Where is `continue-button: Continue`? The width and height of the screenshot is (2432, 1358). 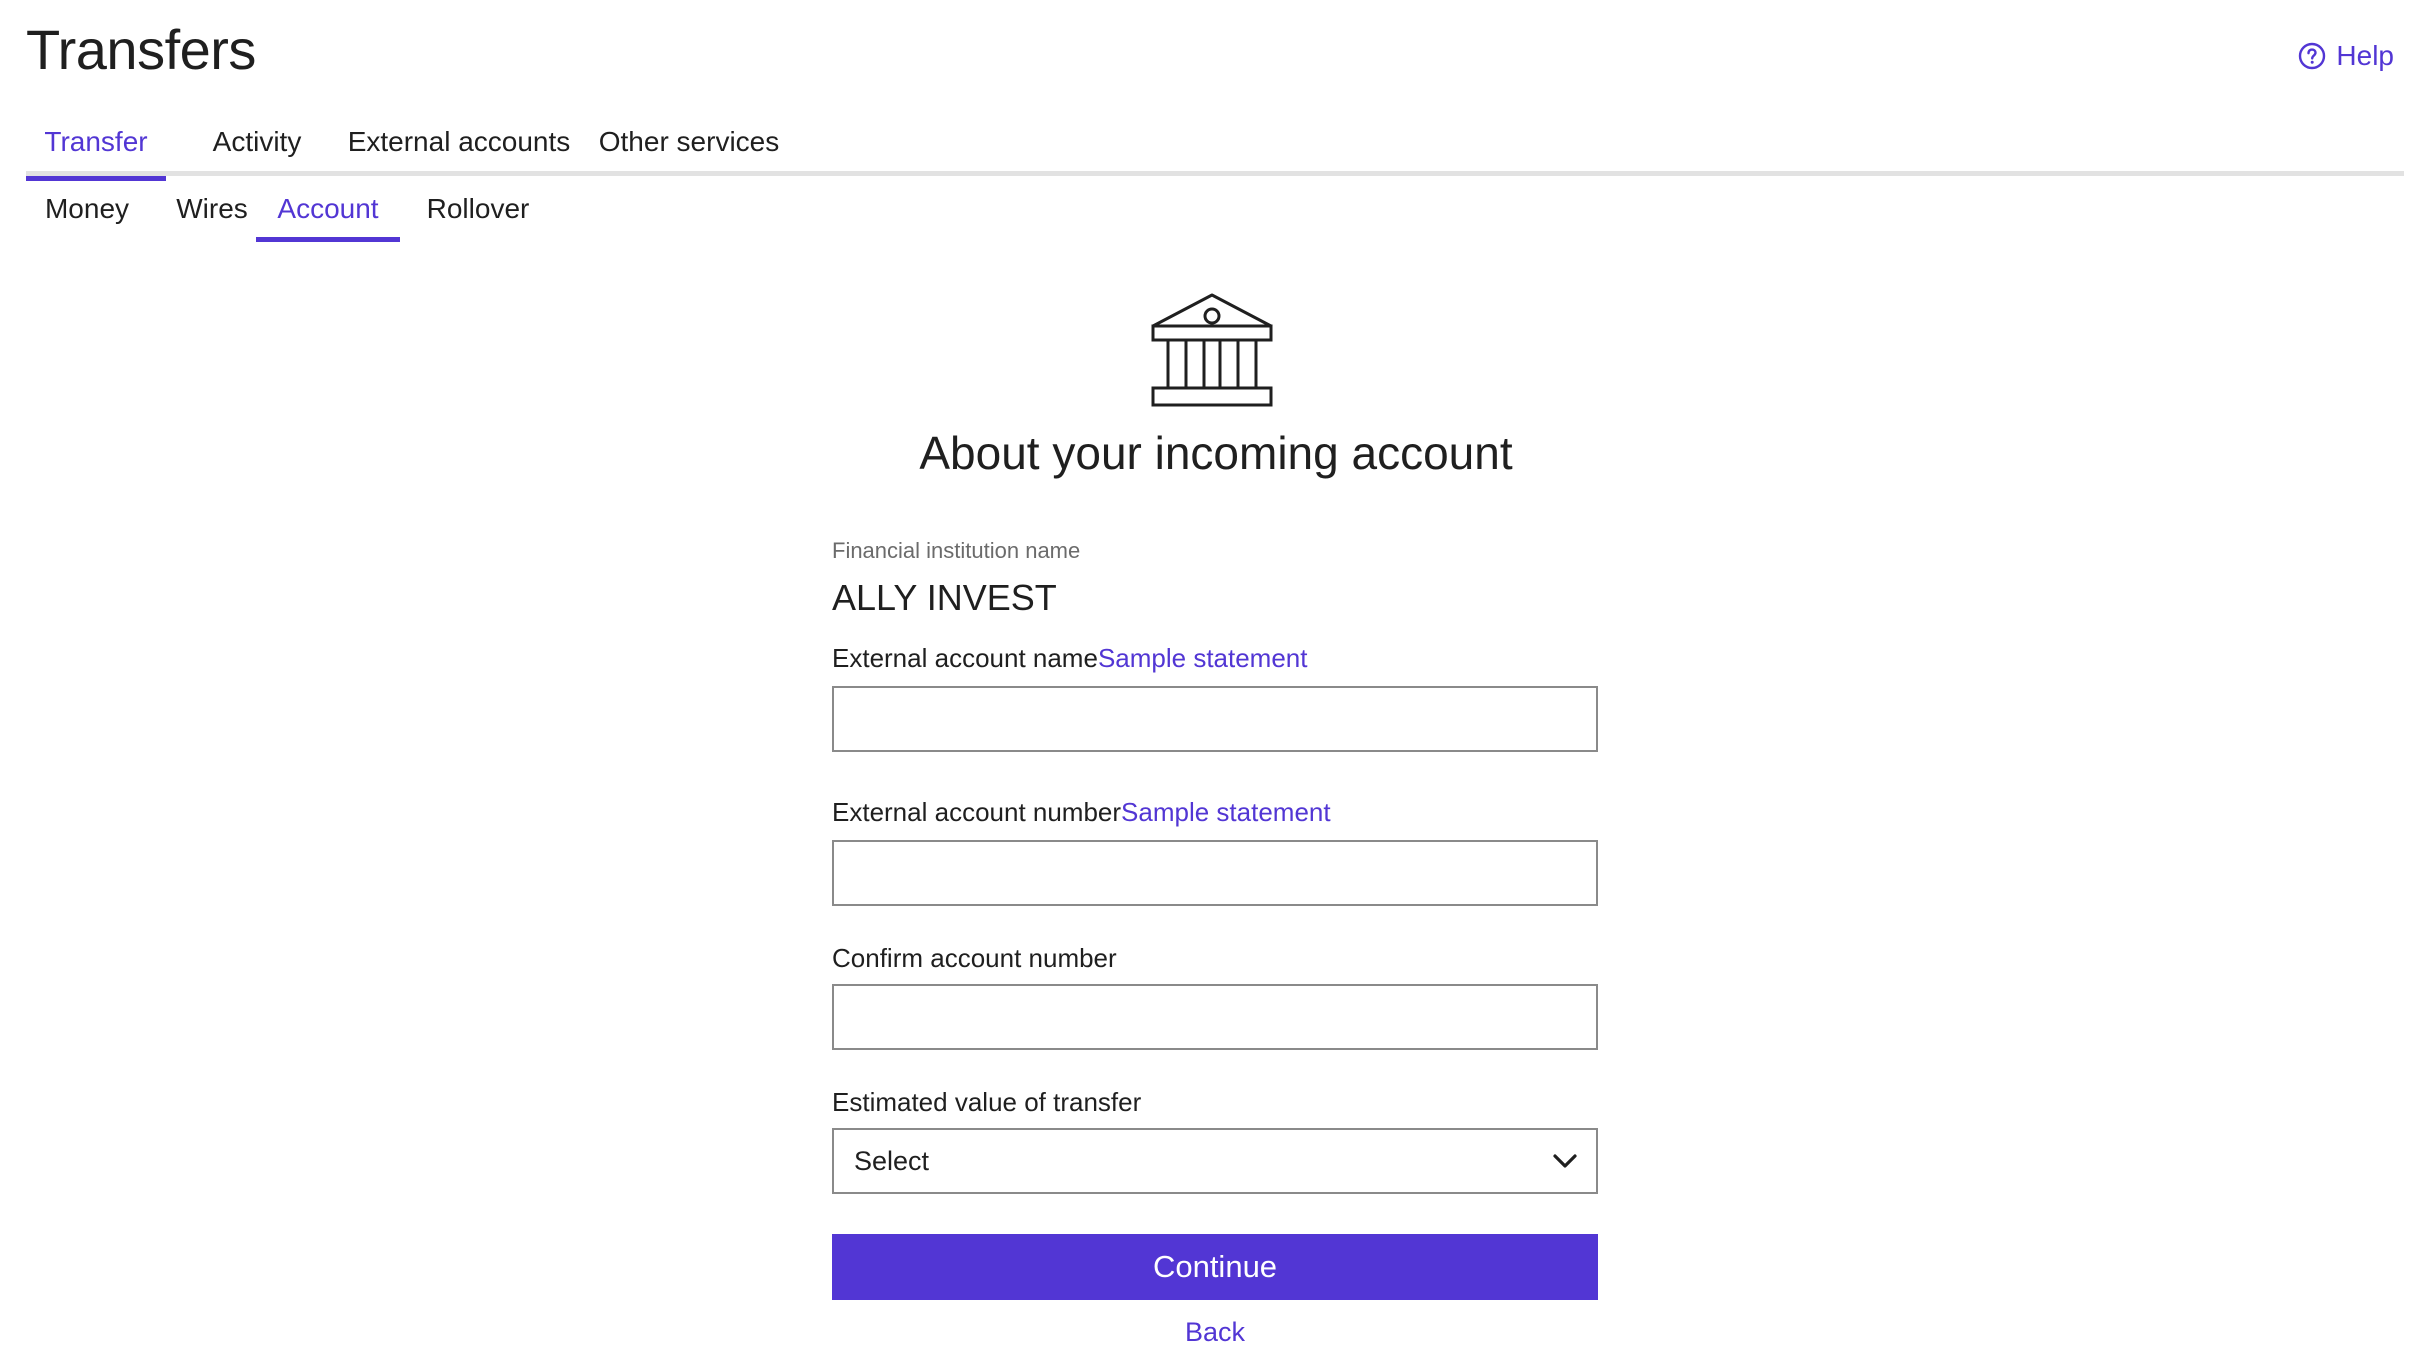 continue-button: Continue is located at coordinates (1215, 1267).